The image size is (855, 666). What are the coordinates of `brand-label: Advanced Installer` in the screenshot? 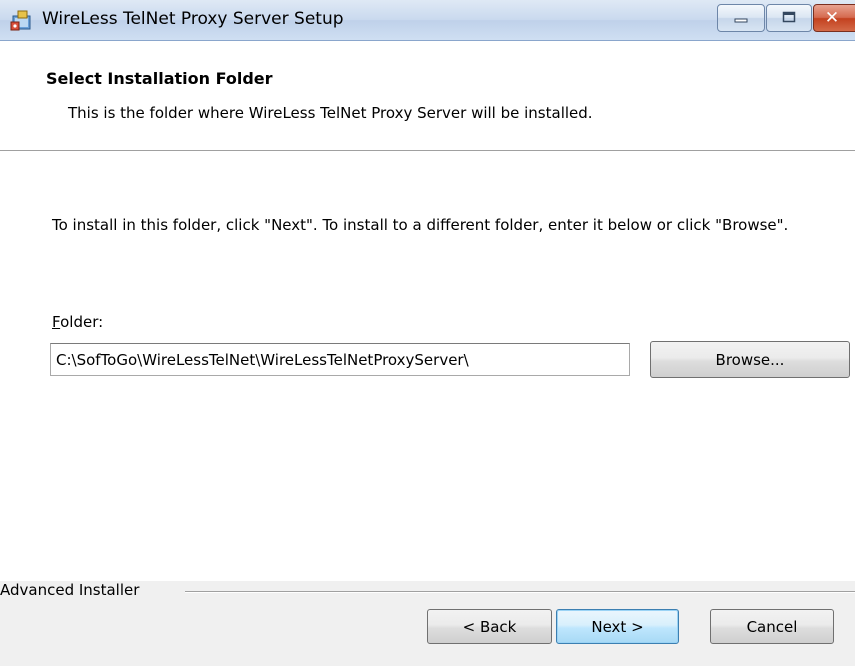 It's located at (70, 590).